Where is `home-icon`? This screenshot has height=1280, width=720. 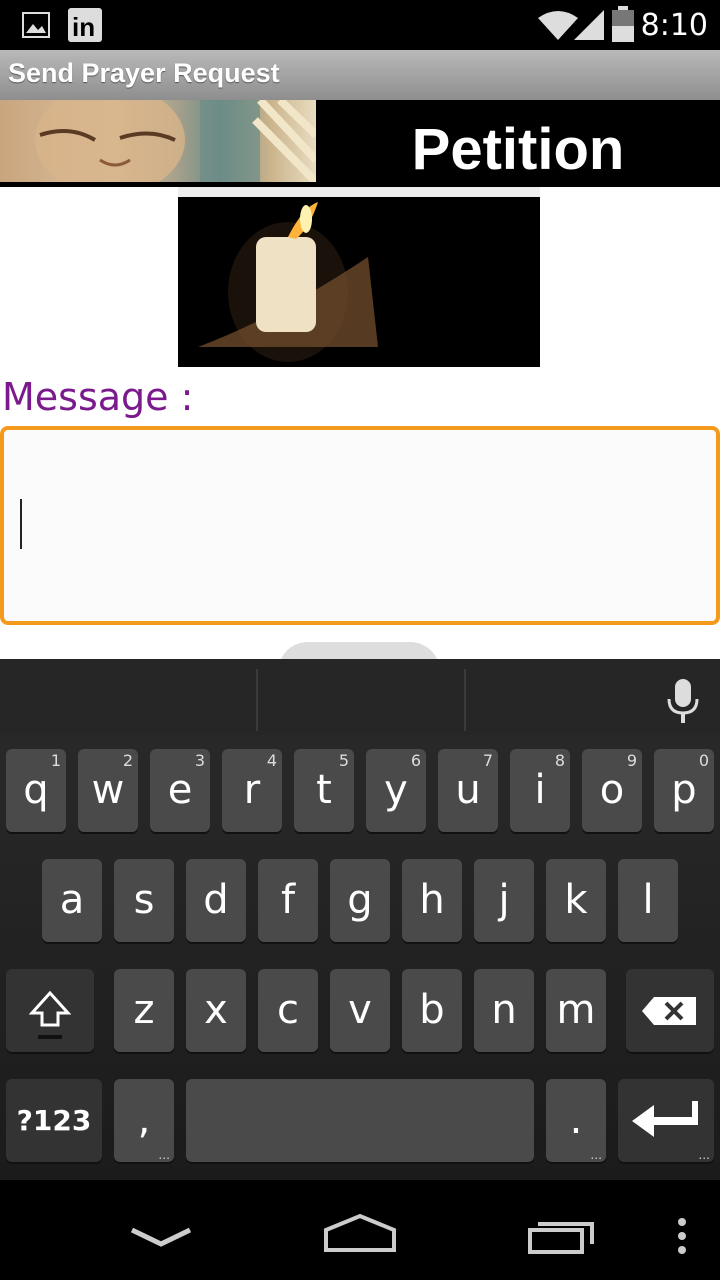
home-icon is located at coordinates (360, 1232).